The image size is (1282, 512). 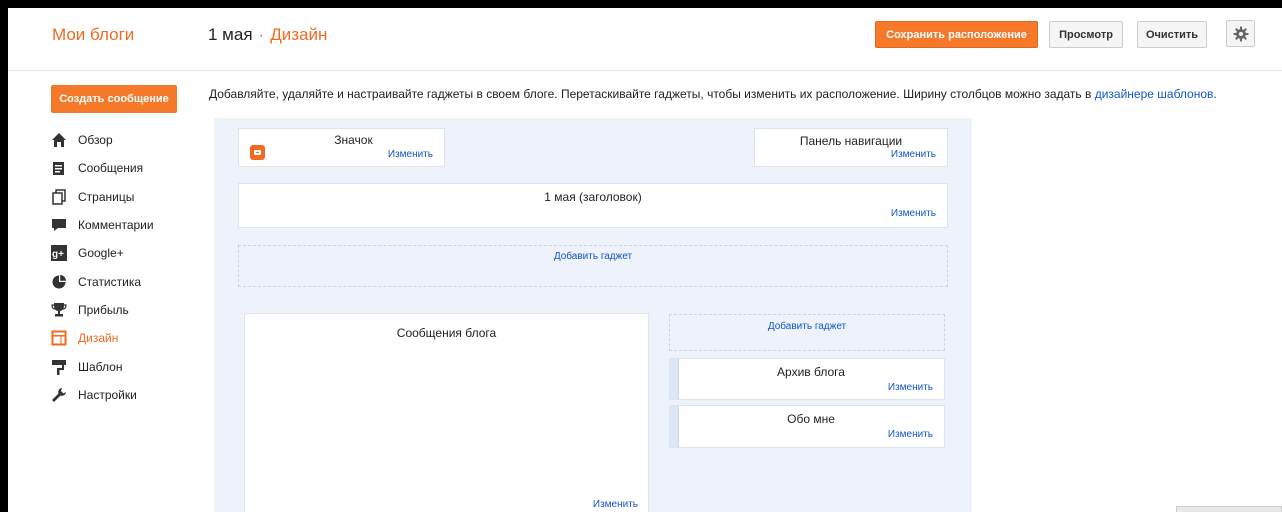 What do you see at coordinates (106, 196) in the screenshot?
I see `sidebar-item-label: Страницы` at bounding box center [106, 196].